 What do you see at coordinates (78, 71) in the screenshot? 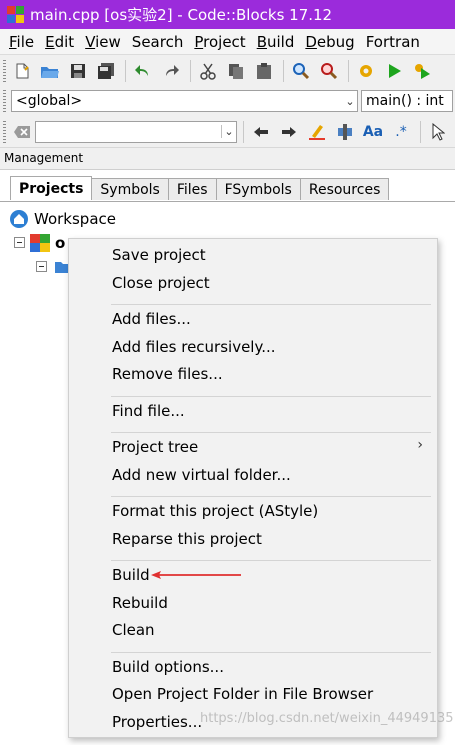
I see `save-icon` at bounding box center [78, 71].